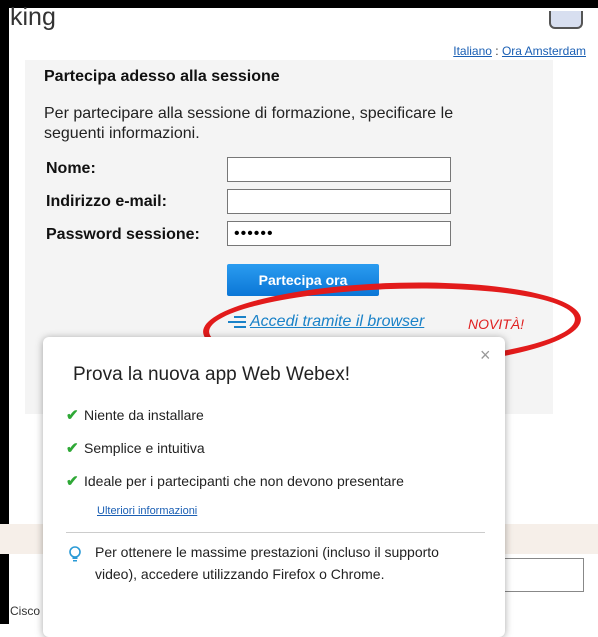  I want to click on feature-label: Niente da installare, so click(144, 415).